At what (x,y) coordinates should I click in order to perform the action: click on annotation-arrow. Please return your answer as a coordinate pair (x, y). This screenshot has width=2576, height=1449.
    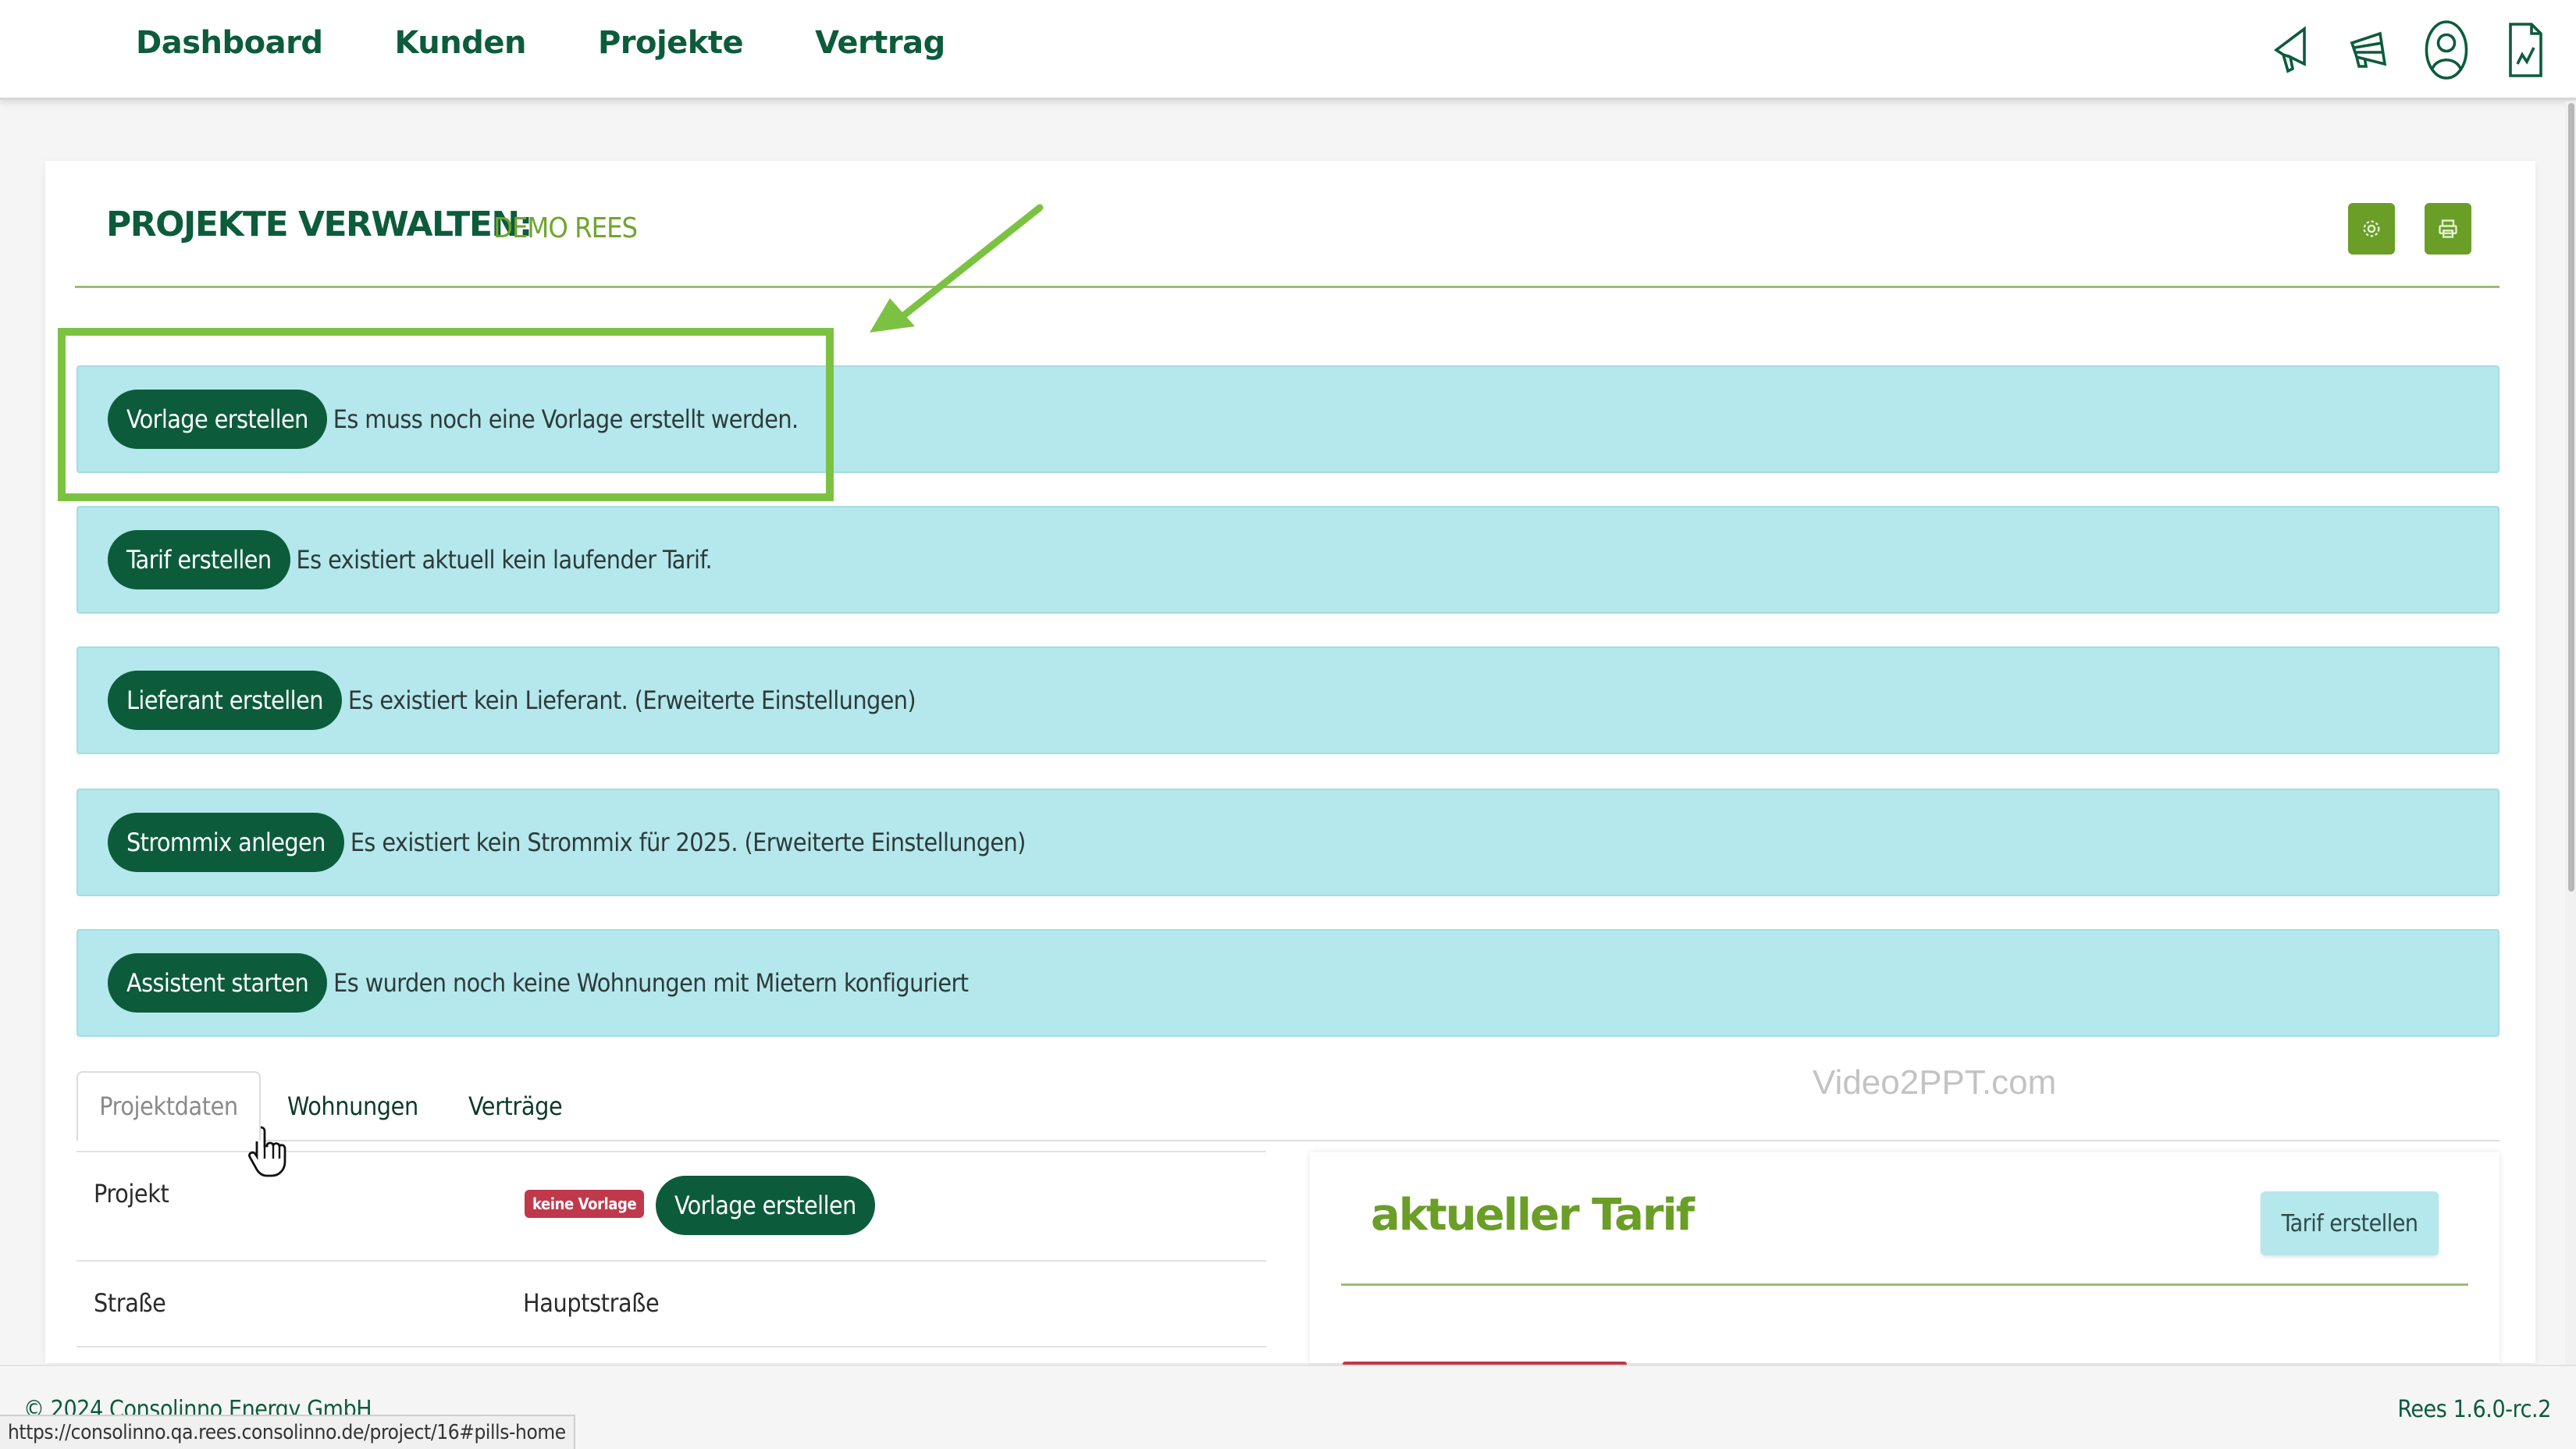
    Looking at the image, I should click on (957, 268).